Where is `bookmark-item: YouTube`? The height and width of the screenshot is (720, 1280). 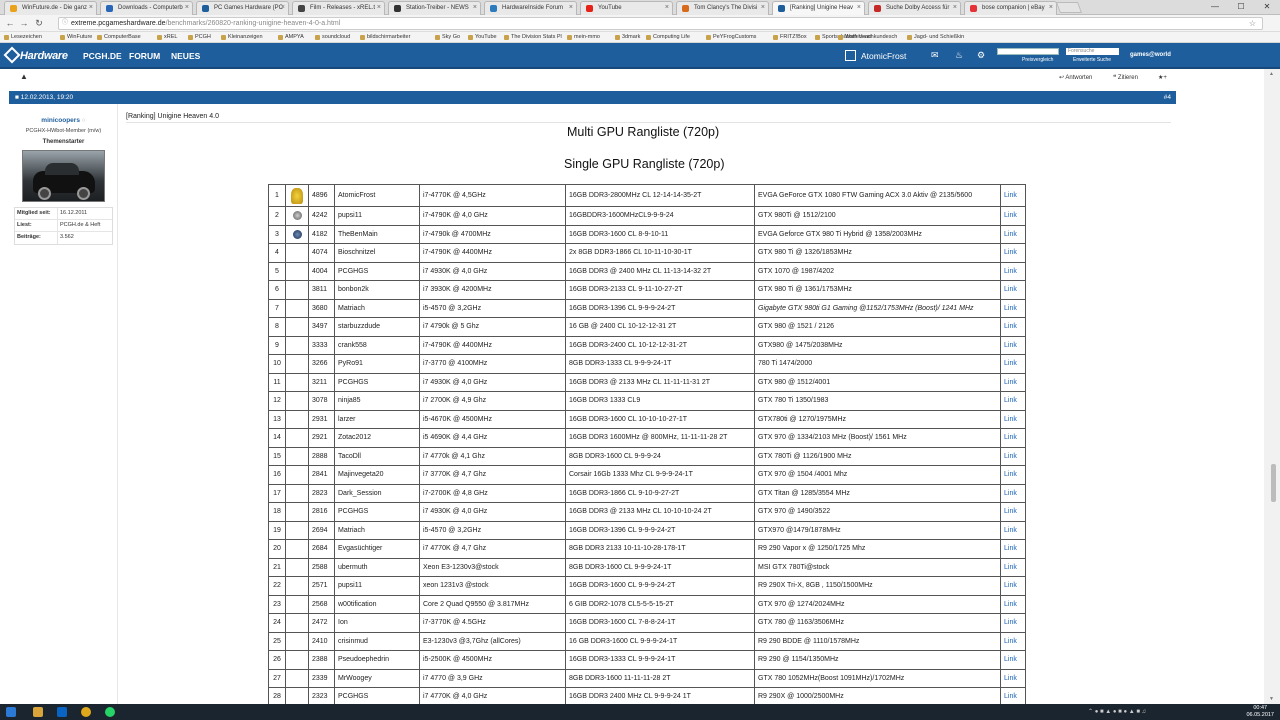
bookmark-item: YouTube is located at coordinates (482, 37).